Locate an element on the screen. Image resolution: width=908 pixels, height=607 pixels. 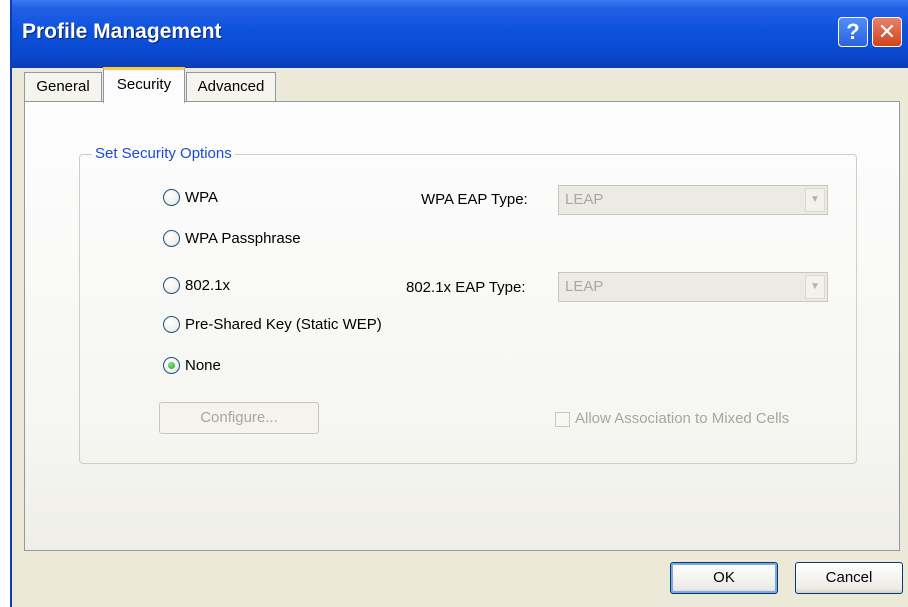
tab-security: Security is located at coordinates (144, 85).